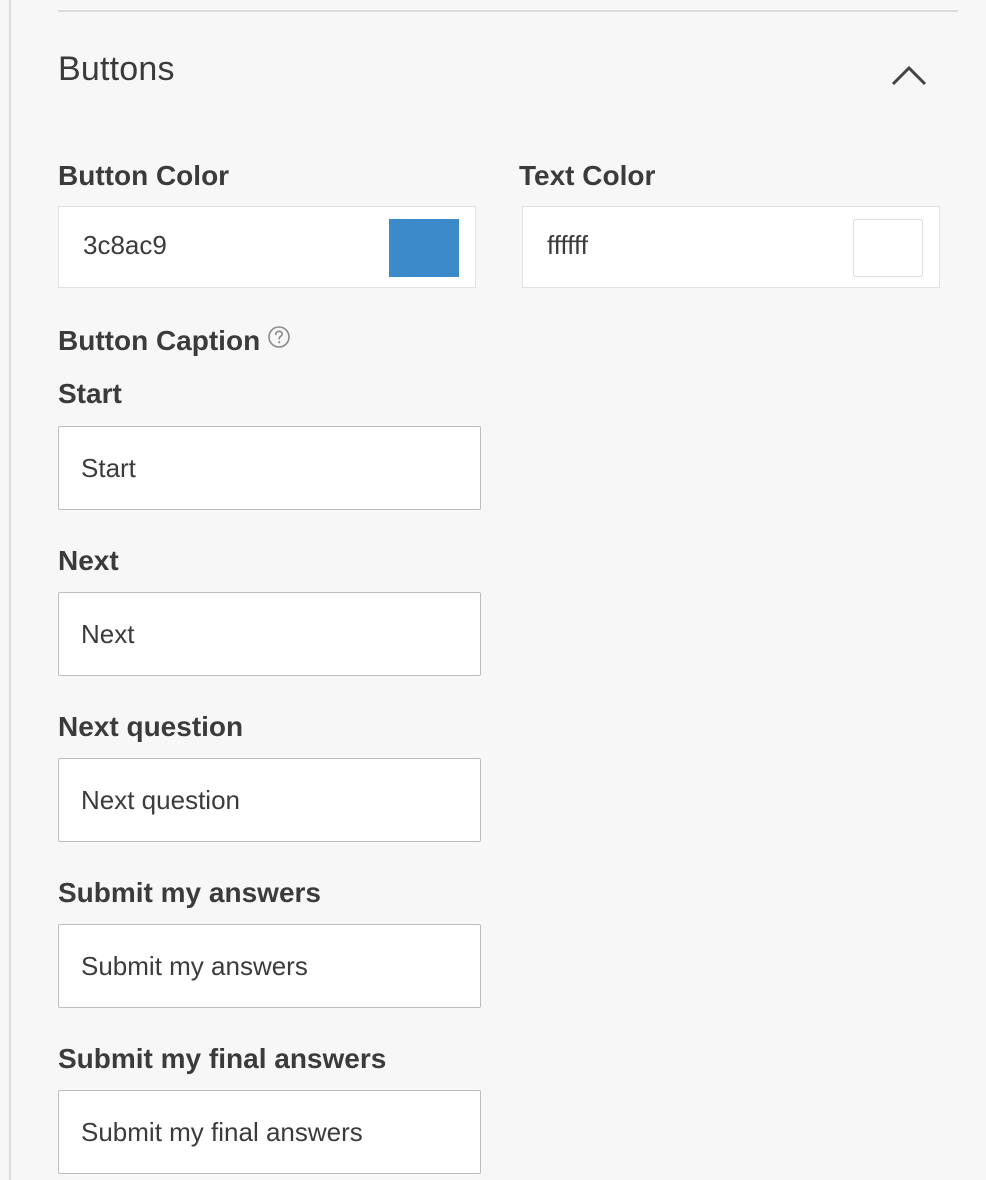 This screenshot has height=1180, width=986. Describe the element at coordinates (10, 590) in the screenshot. I see `panel-left-border` at that location.